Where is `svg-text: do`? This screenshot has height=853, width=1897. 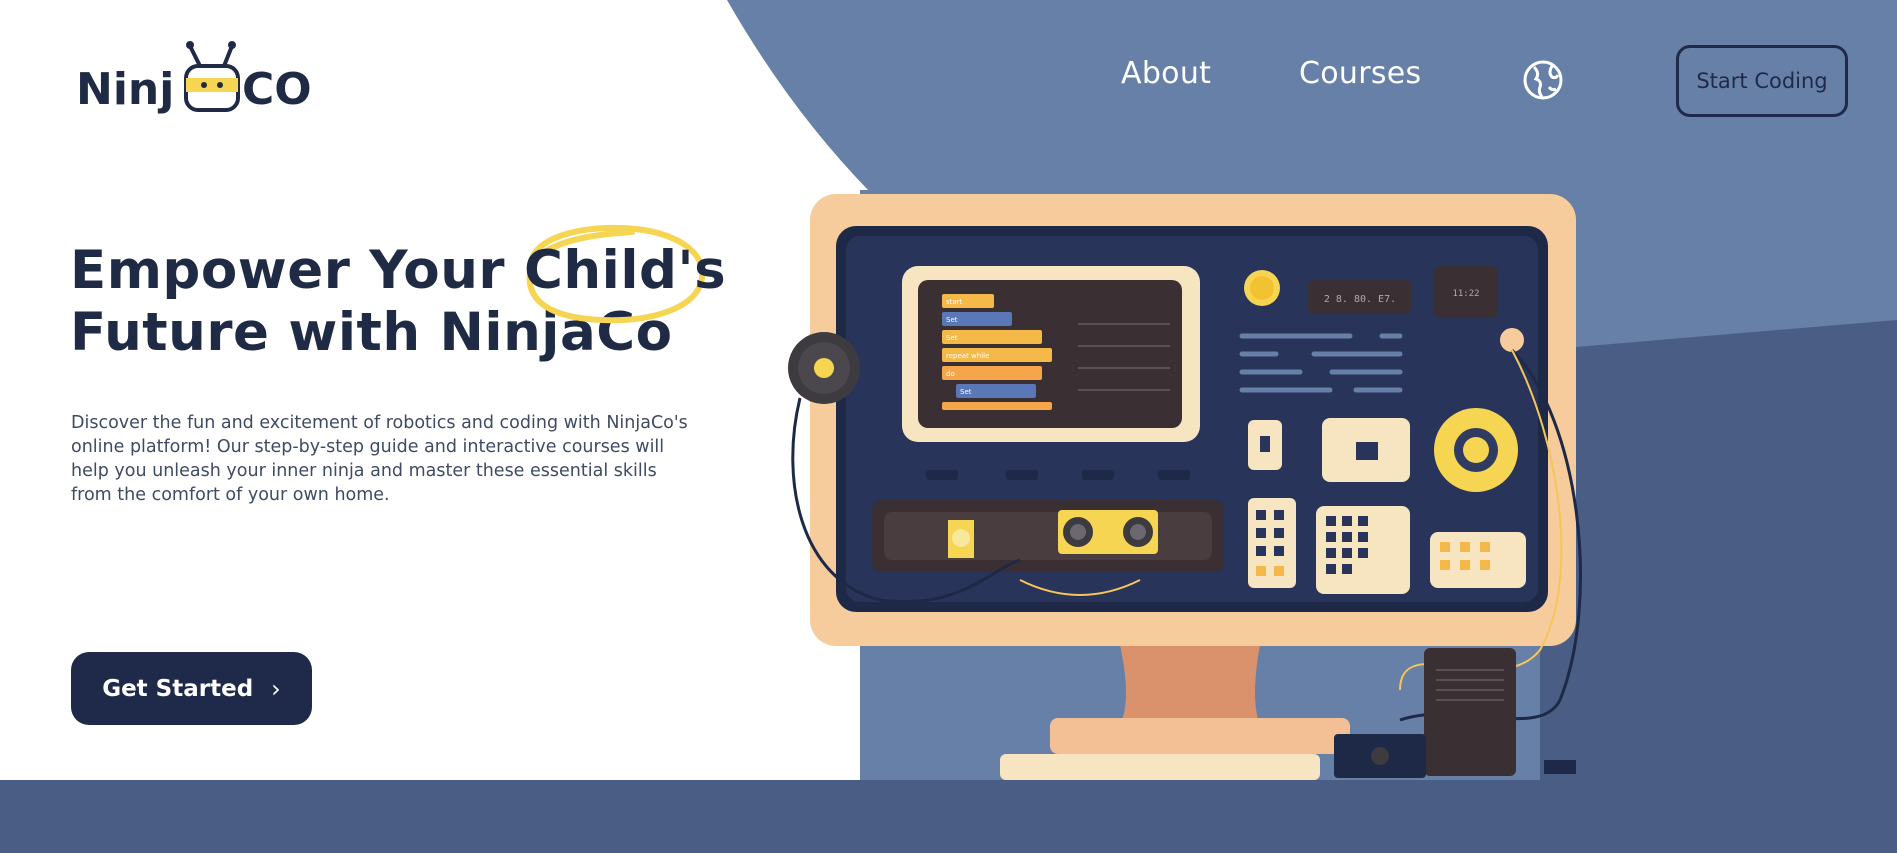 svg-text: do is located at coordinates (950, 374).